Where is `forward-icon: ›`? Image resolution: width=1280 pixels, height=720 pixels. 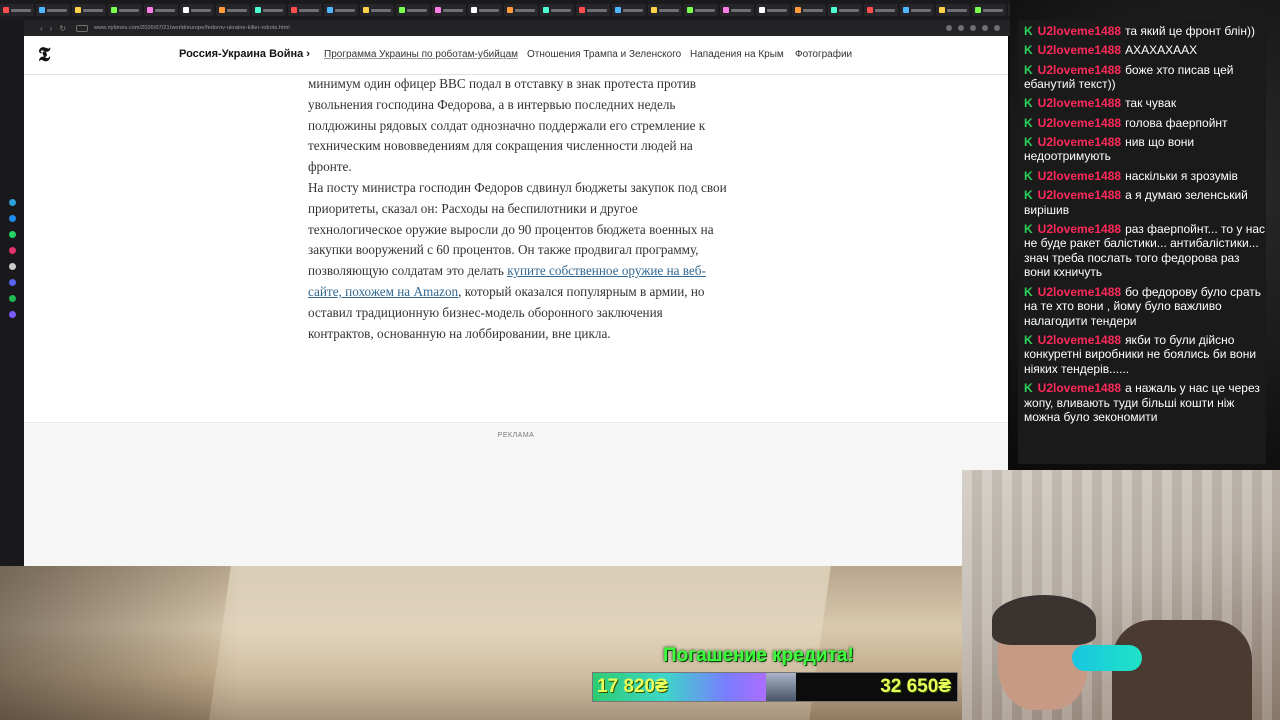 forward-icon: › is located at coordinates (51, 28).